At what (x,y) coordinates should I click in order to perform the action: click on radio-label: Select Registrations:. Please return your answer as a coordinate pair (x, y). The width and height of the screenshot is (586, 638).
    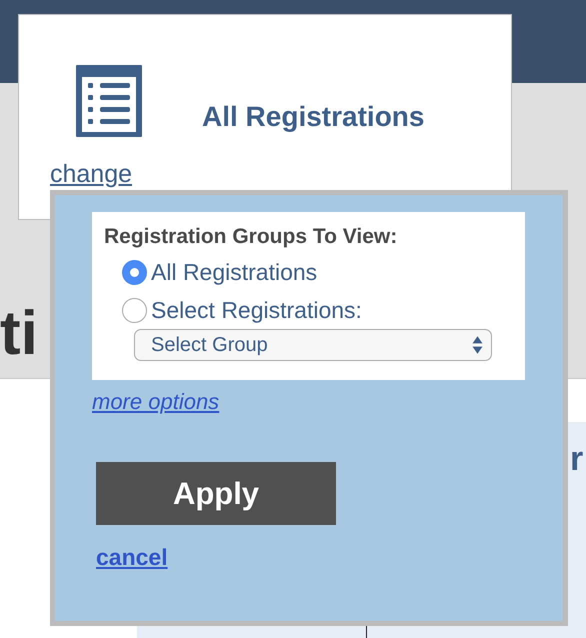
    Looking at the image, I should click on (256, 310).